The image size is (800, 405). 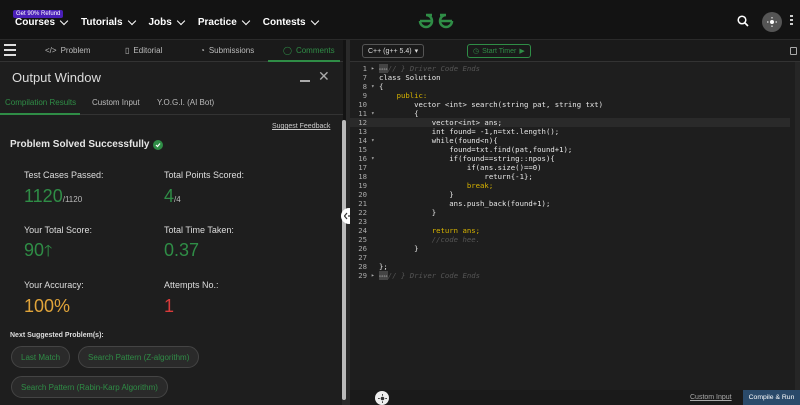 I want to click on line-number: 19, so click(x=362, y=185).